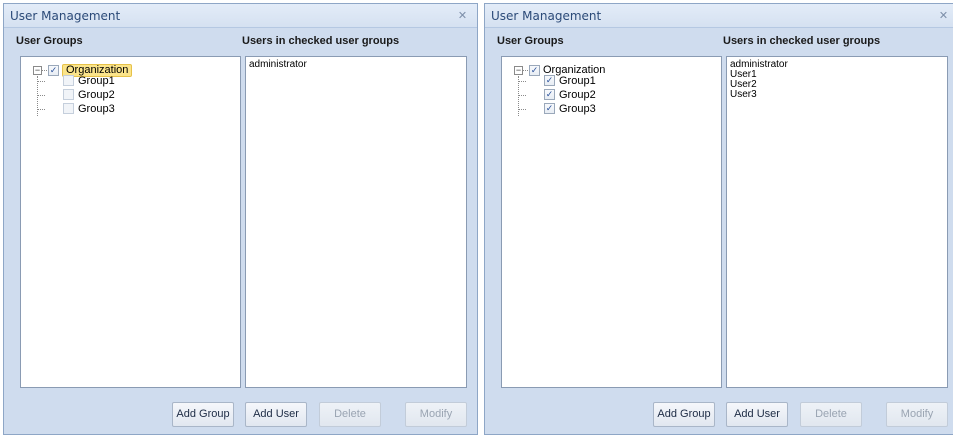 Image resolution: width=953 pixels, height=438 pixels. Describe the element at coordinates (121, 96) in the screenshot. I see `tree-node-group2: Group2` at that location.